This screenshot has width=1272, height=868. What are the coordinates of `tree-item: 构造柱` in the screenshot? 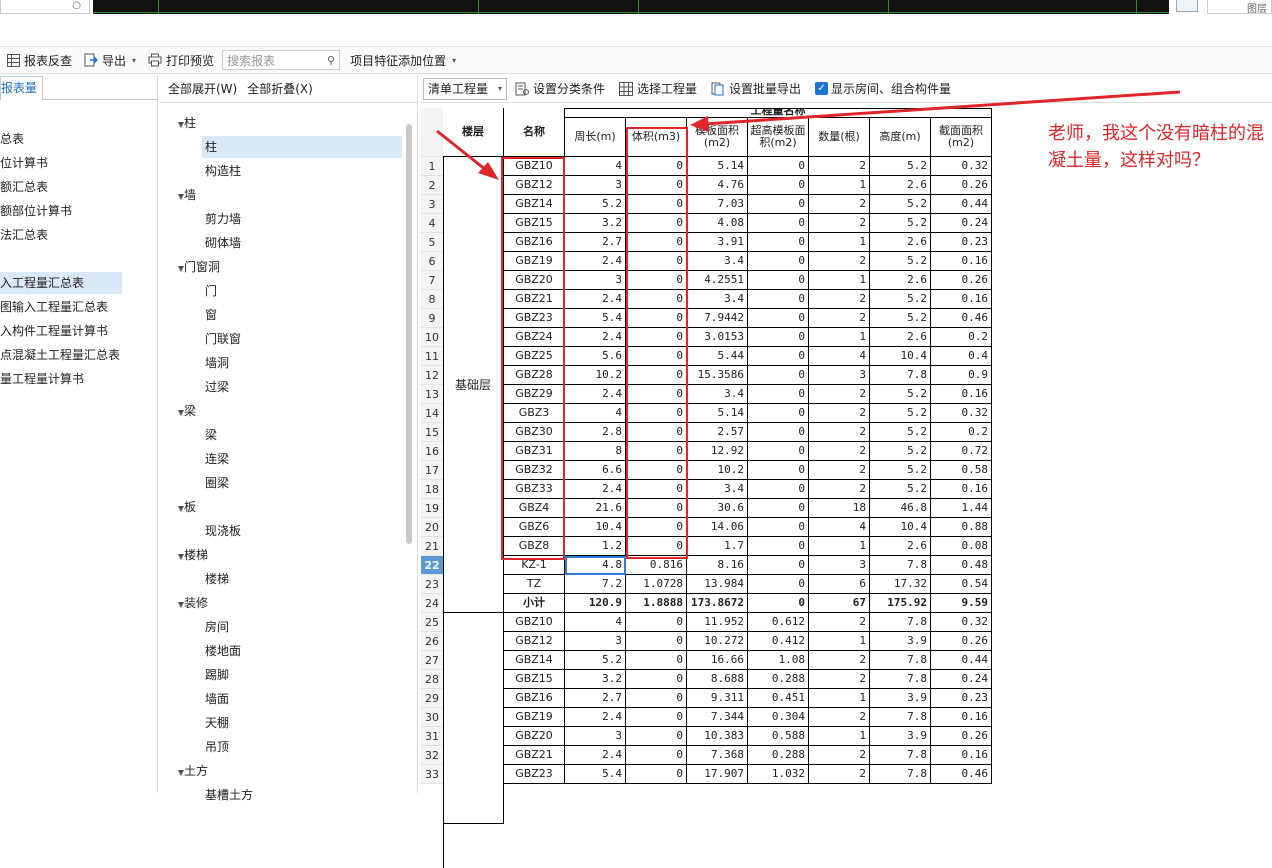 It's located at (223, 171).